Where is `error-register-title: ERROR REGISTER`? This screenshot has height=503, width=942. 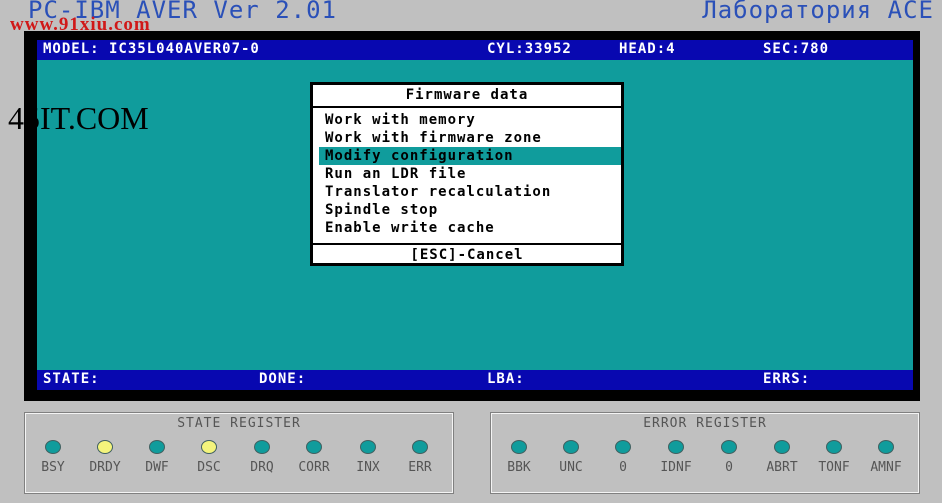
error-register-title: ERROR REGISTER is located at coordinates (705, 423).